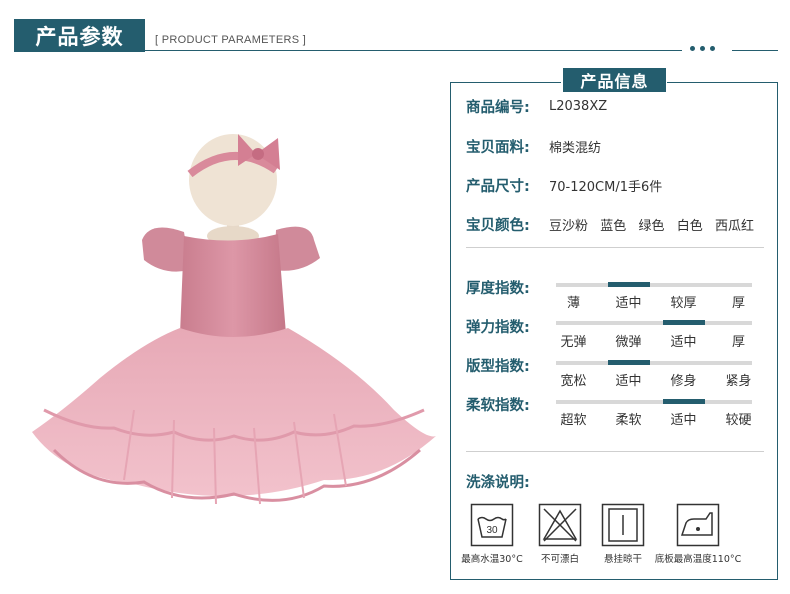 The image size is (790, 594). Describe the element at coordinates (231, 40) in the screenshot. I see `section-subtitle: [ PRODUCT PARAMETERS ]` at that location.